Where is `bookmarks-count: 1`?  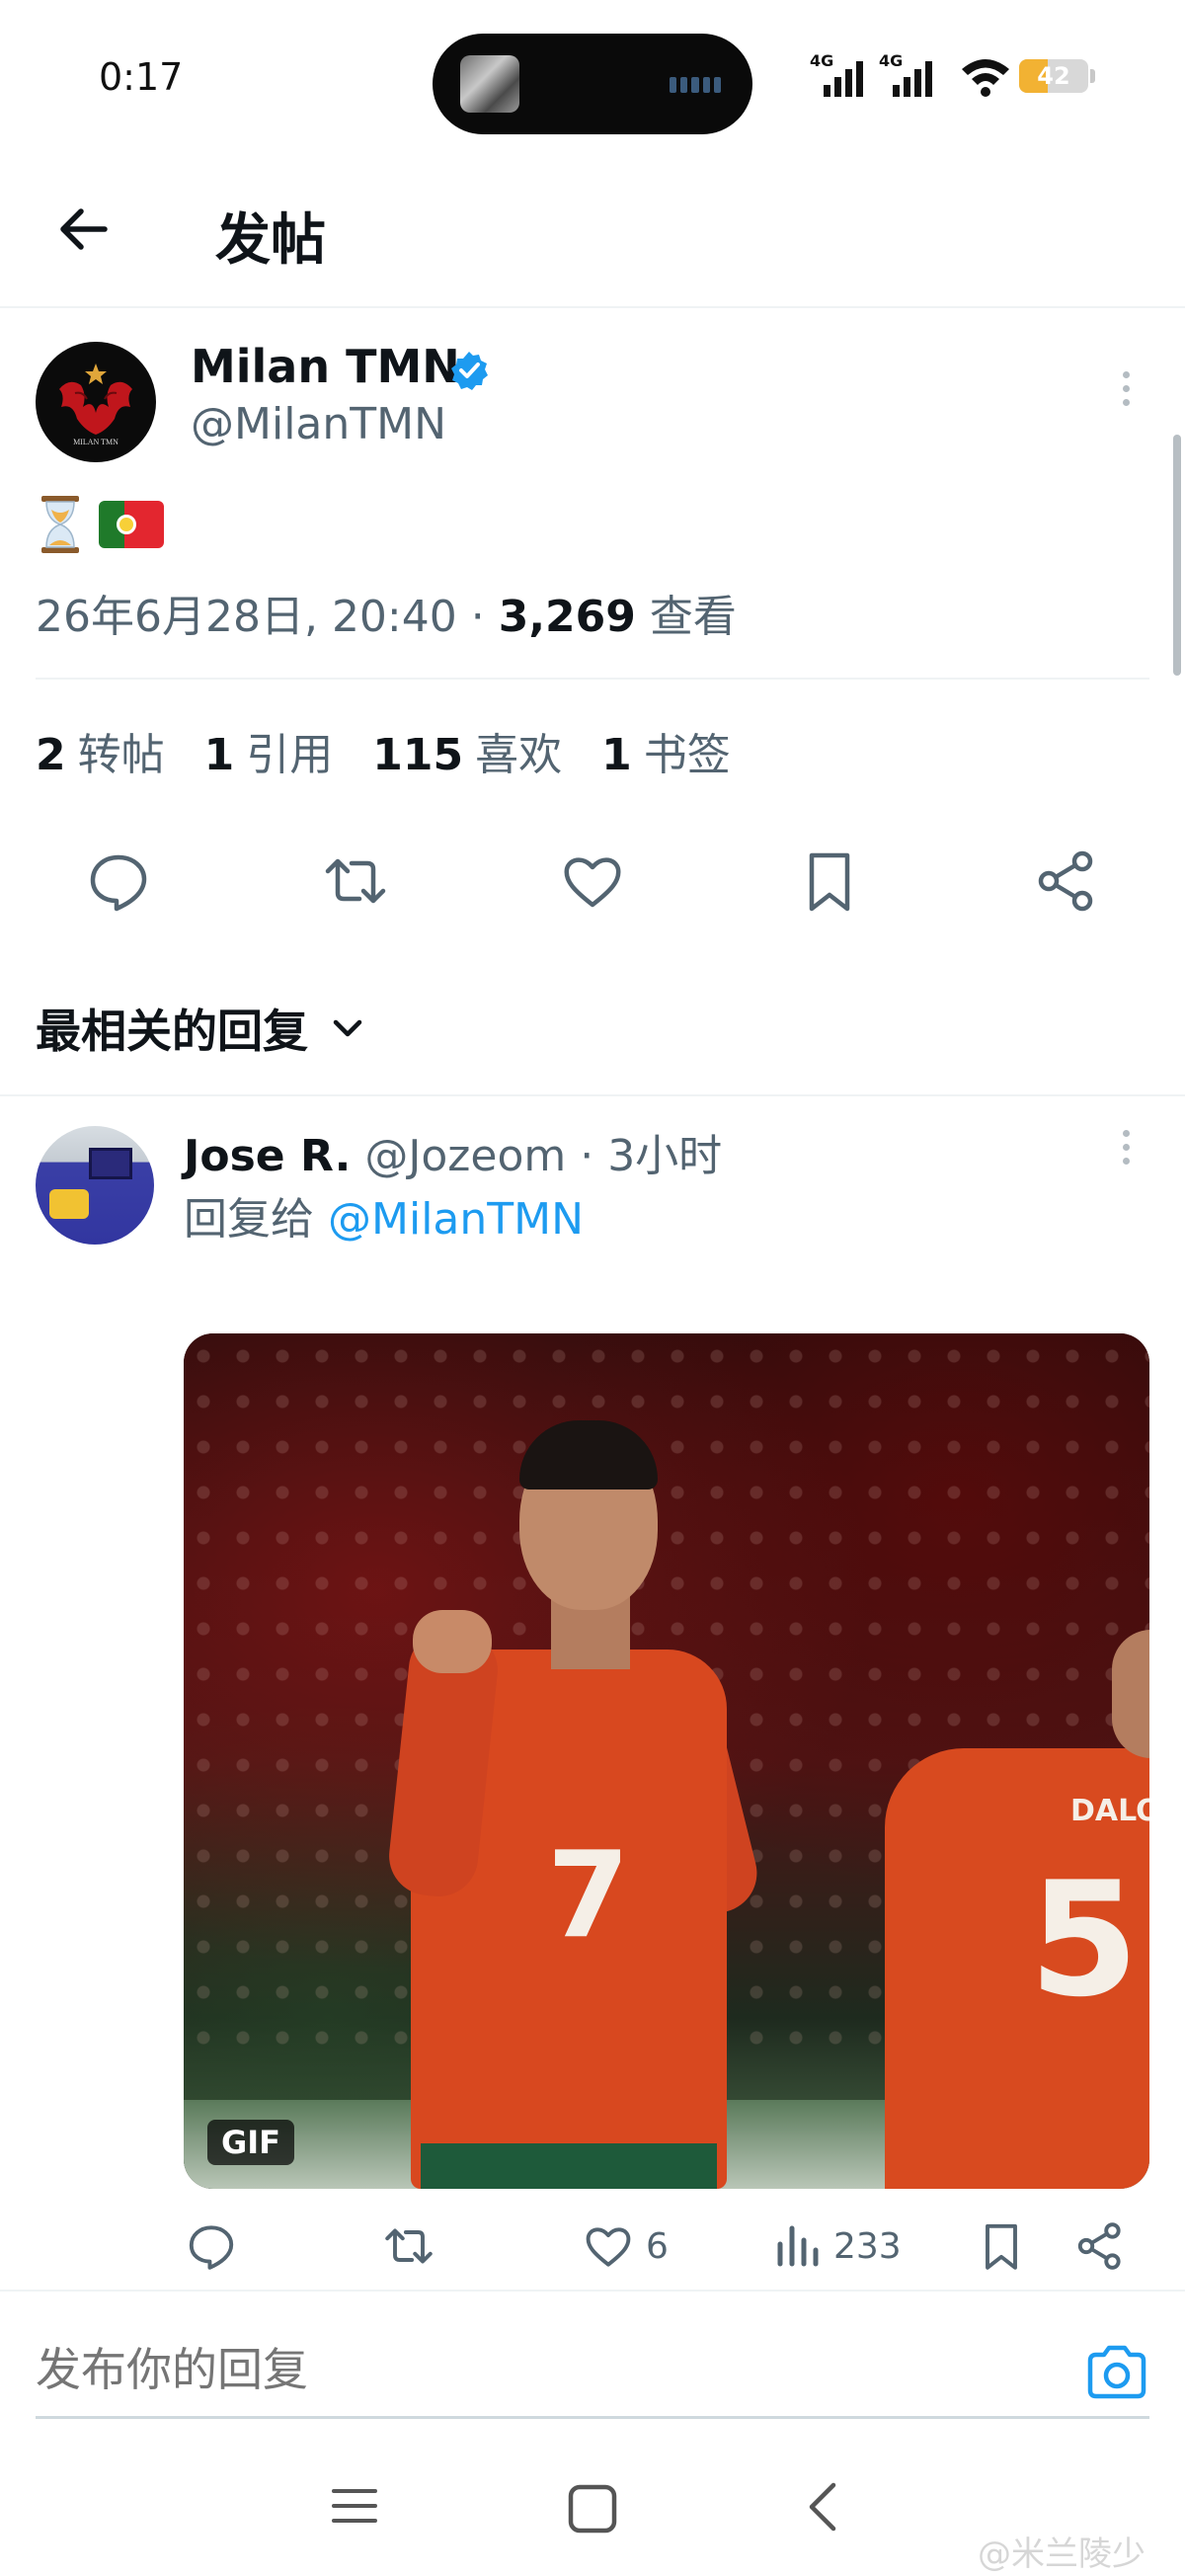
bookmarks-count: 1 is located at coordinates (616, 755).